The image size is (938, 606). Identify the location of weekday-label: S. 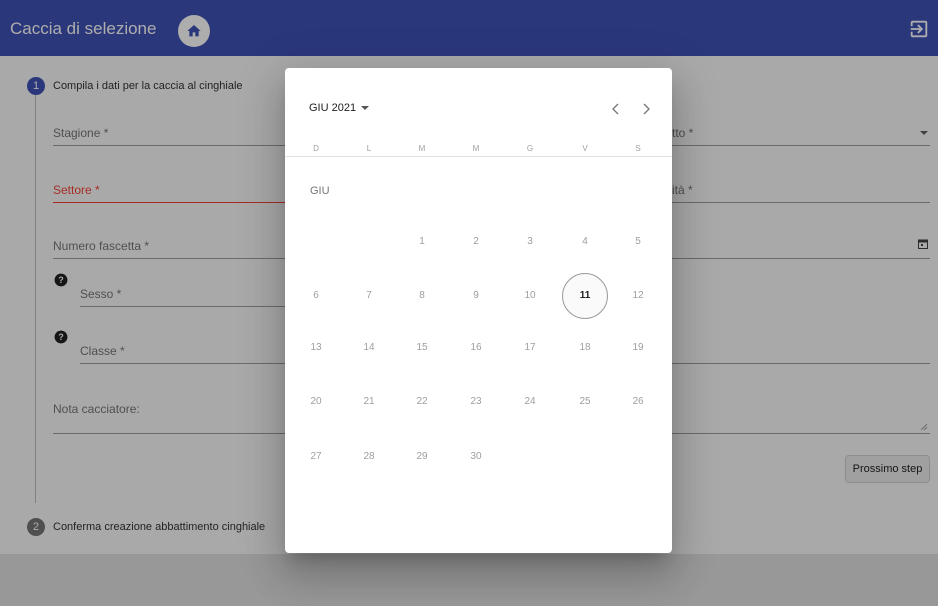
(638, 148).